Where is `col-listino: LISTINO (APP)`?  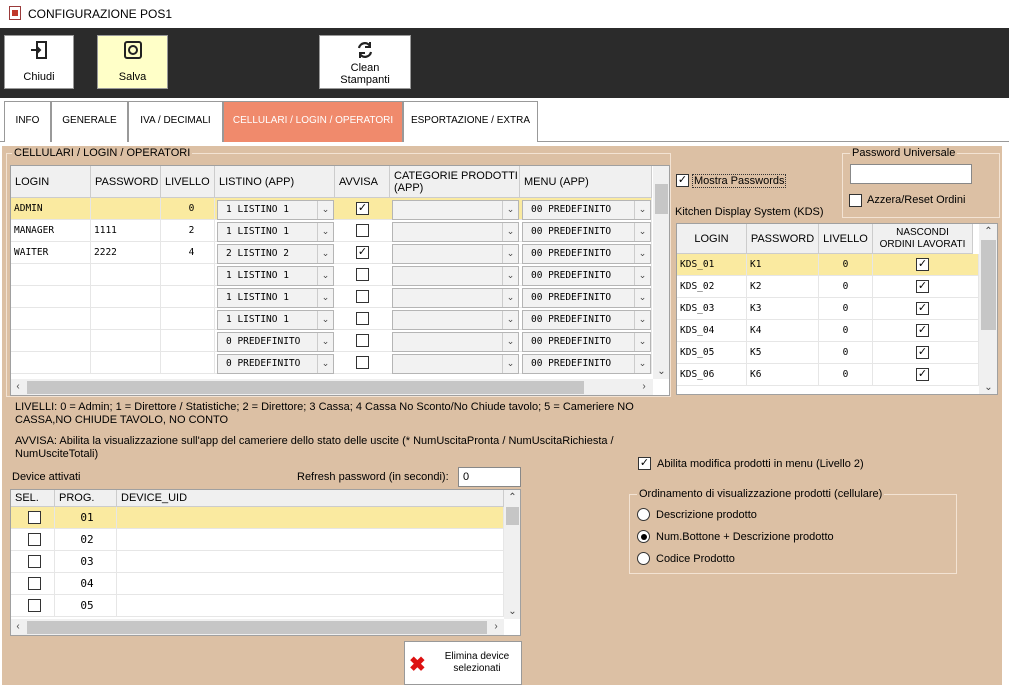 col-listino: LISTINO (APP) is located at coordinates (275, 182).